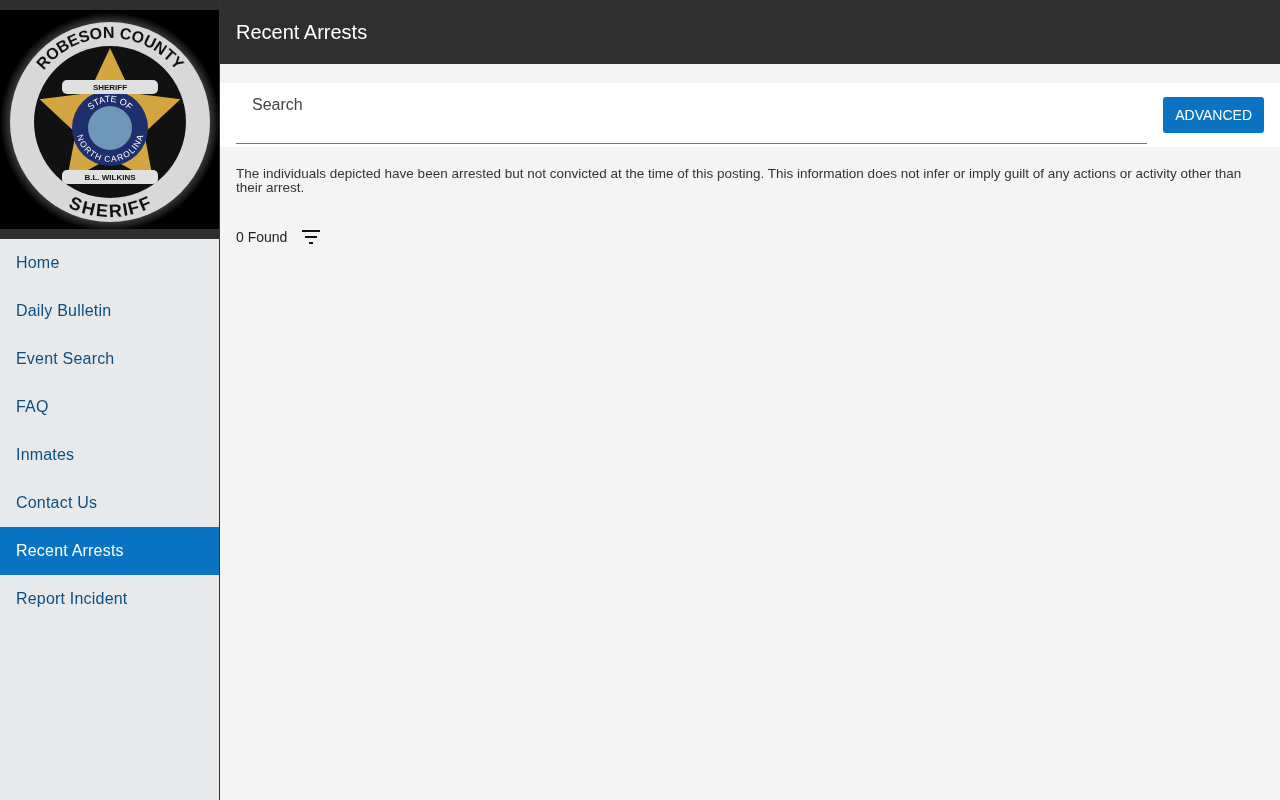  Describe the element at coordinates (109, 551) in the screenshot. I see `nav-item: Recent Arrests` at that location.